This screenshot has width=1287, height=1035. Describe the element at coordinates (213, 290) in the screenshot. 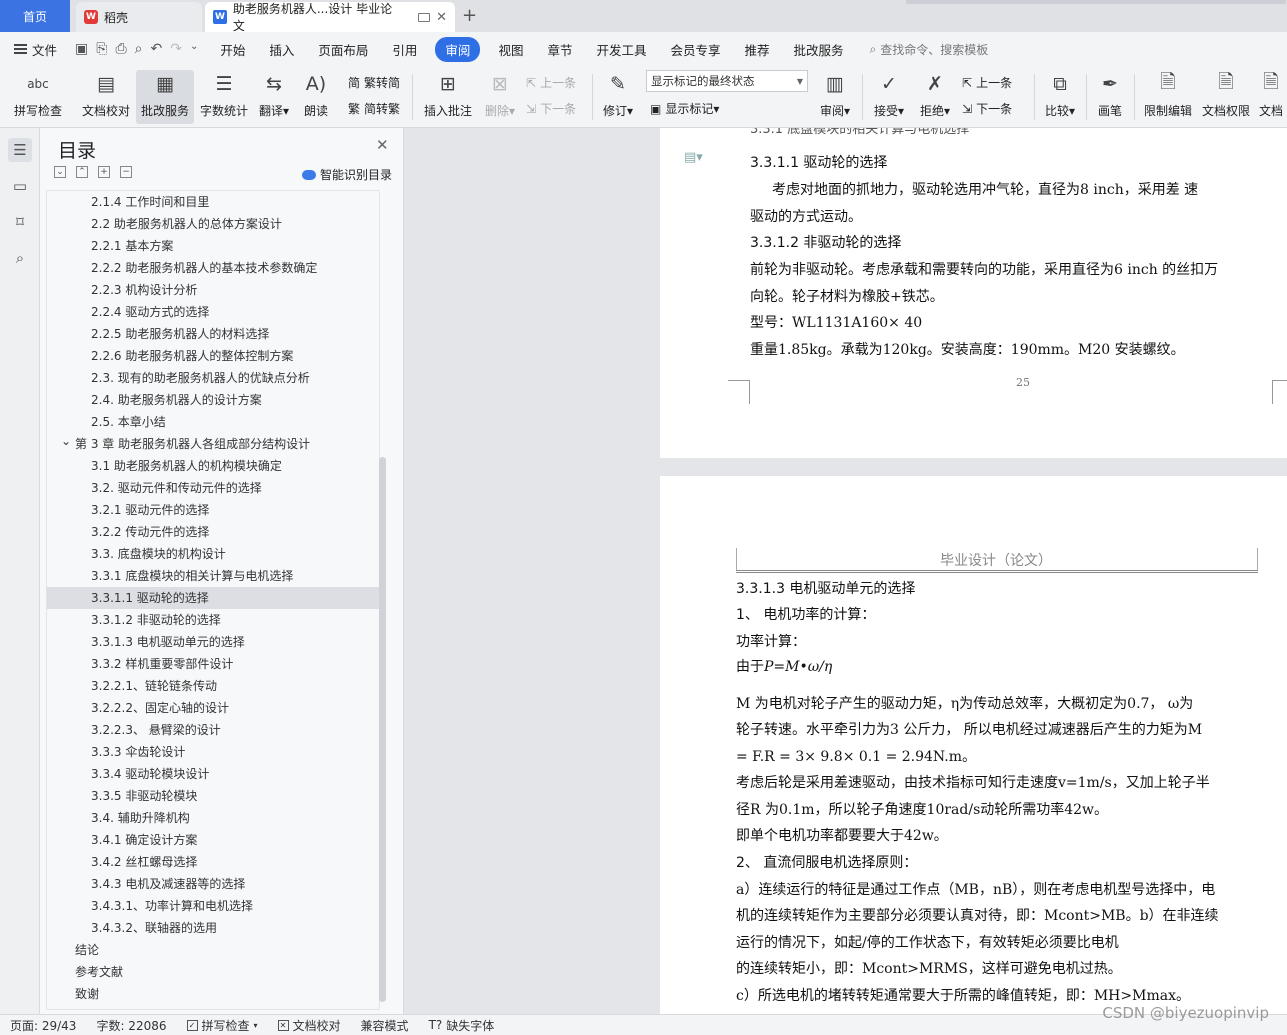

I see `outline-item: 2.2.3 机构设计分析` at that location.